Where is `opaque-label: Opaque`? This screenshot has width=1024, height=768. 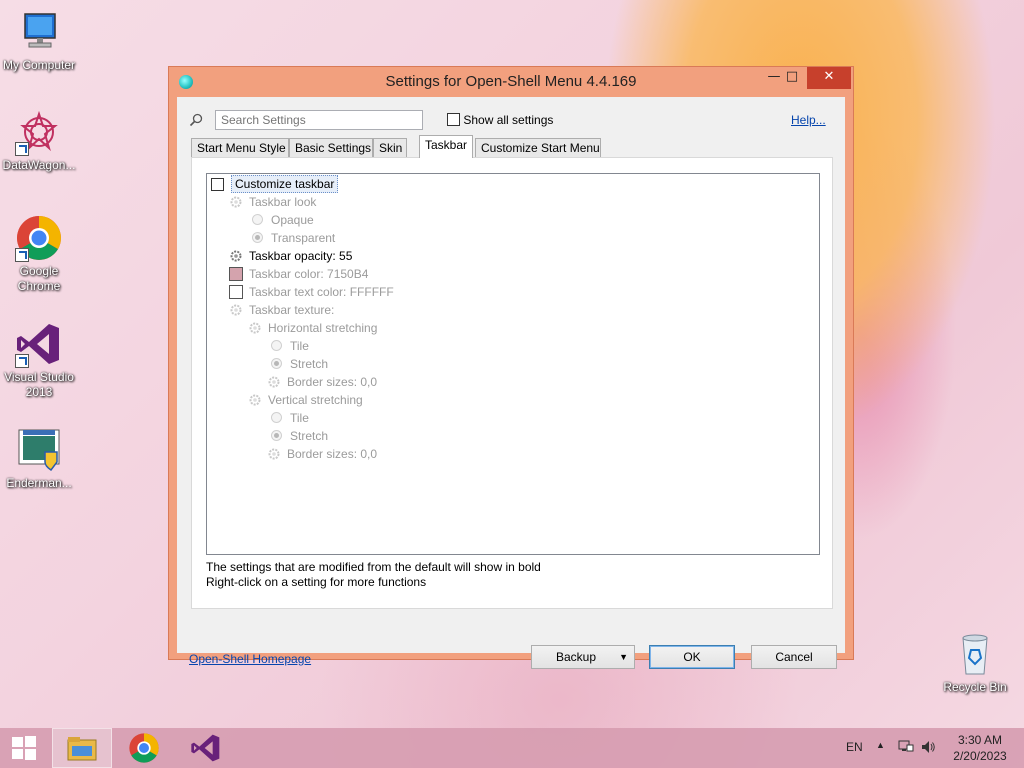 opaque-label: Opaque is located at coordinates (292, 220).